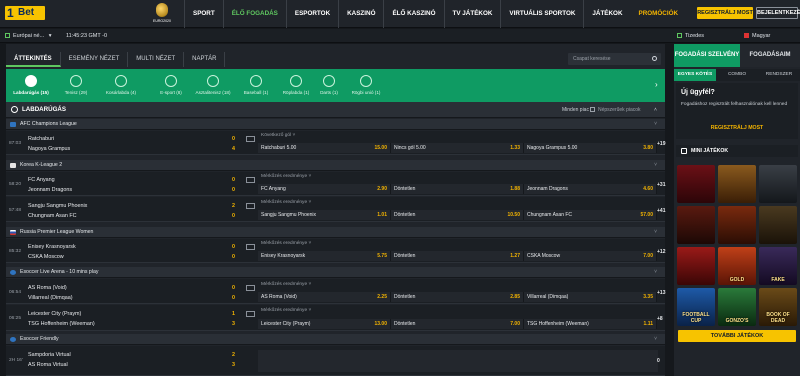 The image size is (800, 376). Describe the element at coordinates (696, 307) in the screenshot. I see `game-tile: FOOTBALL CUP` at that location.